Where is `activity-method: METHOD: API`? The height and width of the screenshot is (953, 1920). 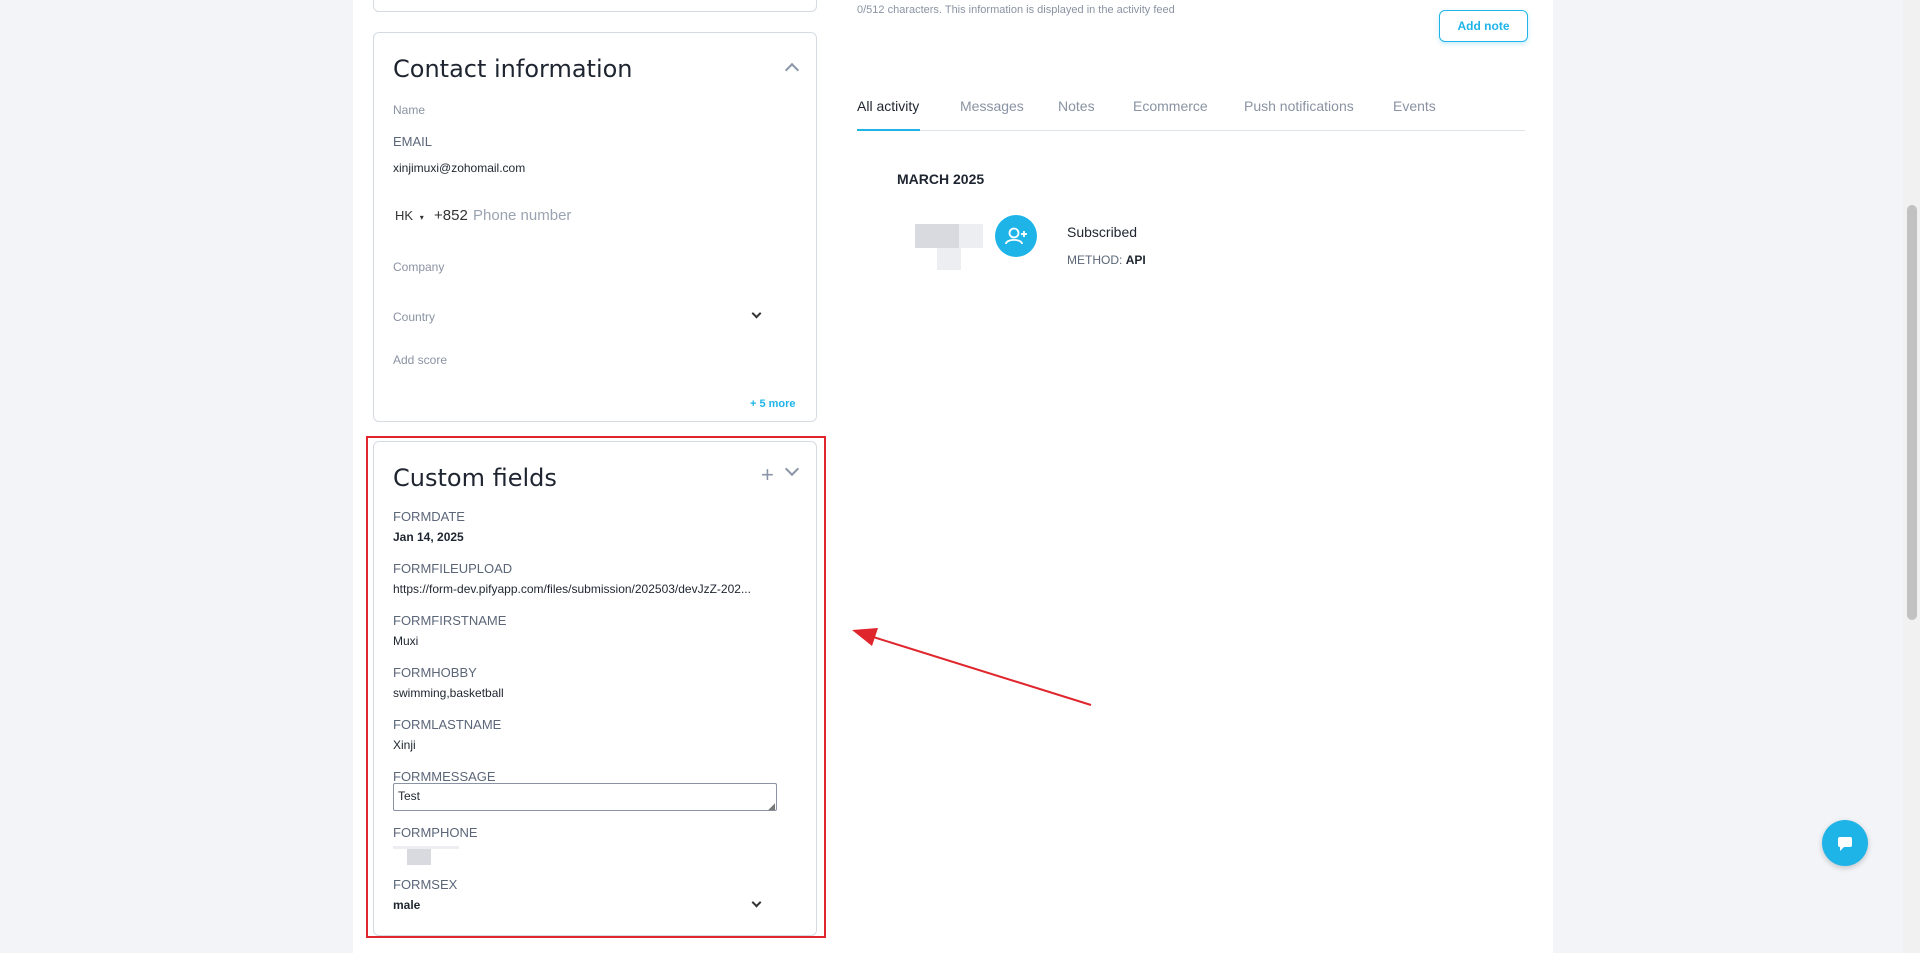 activity-method: METHOD: API is located at coordinates (1106, 260).